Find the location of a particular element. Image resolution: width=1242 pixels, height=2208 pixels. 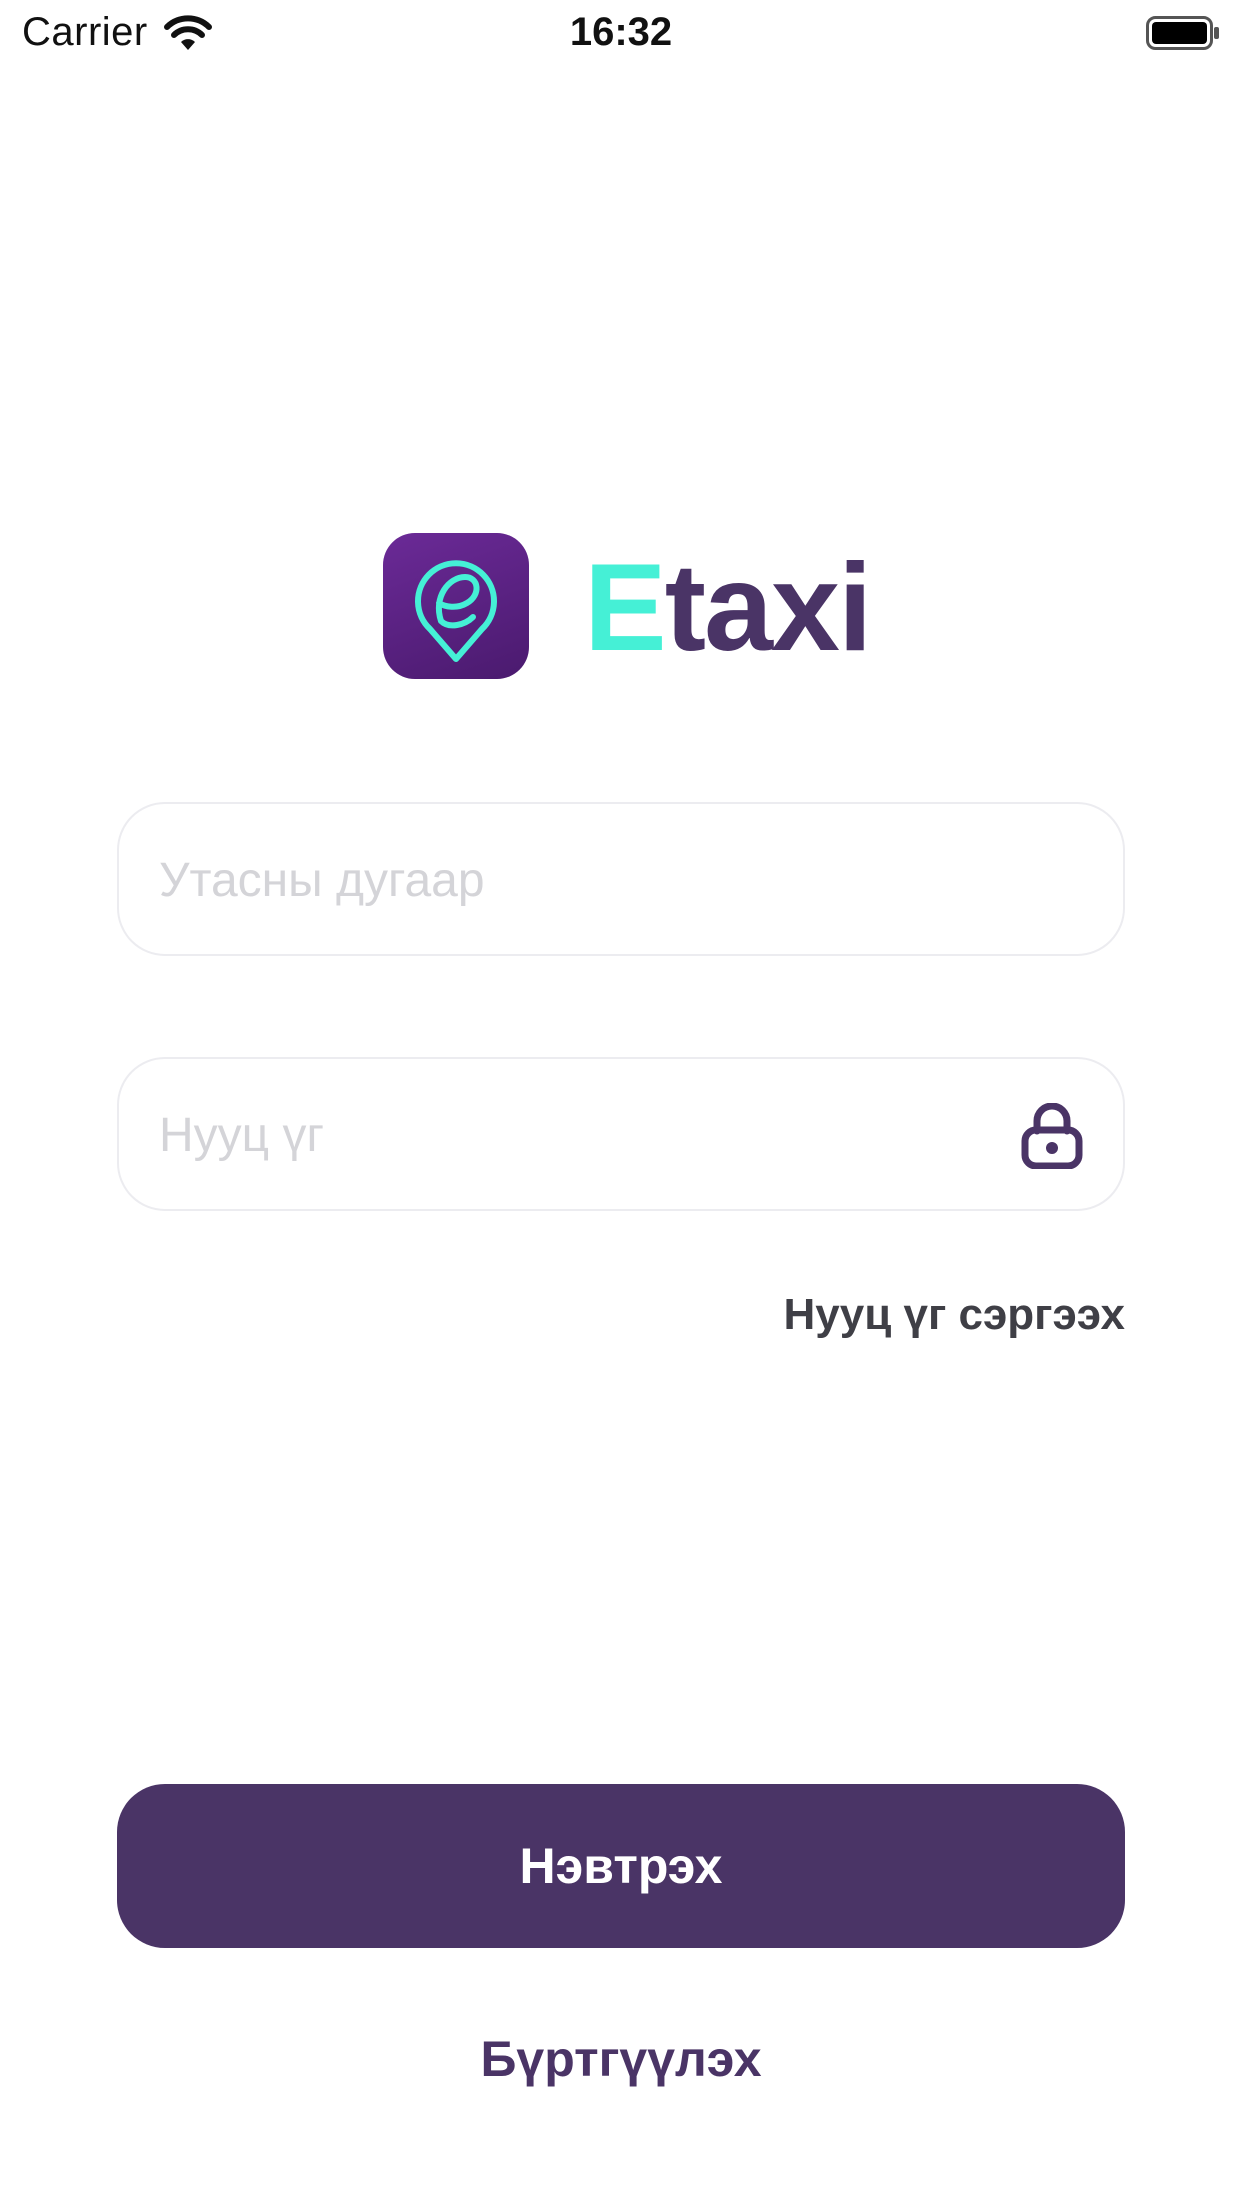

phone-field is located at coordinates (621, 879).